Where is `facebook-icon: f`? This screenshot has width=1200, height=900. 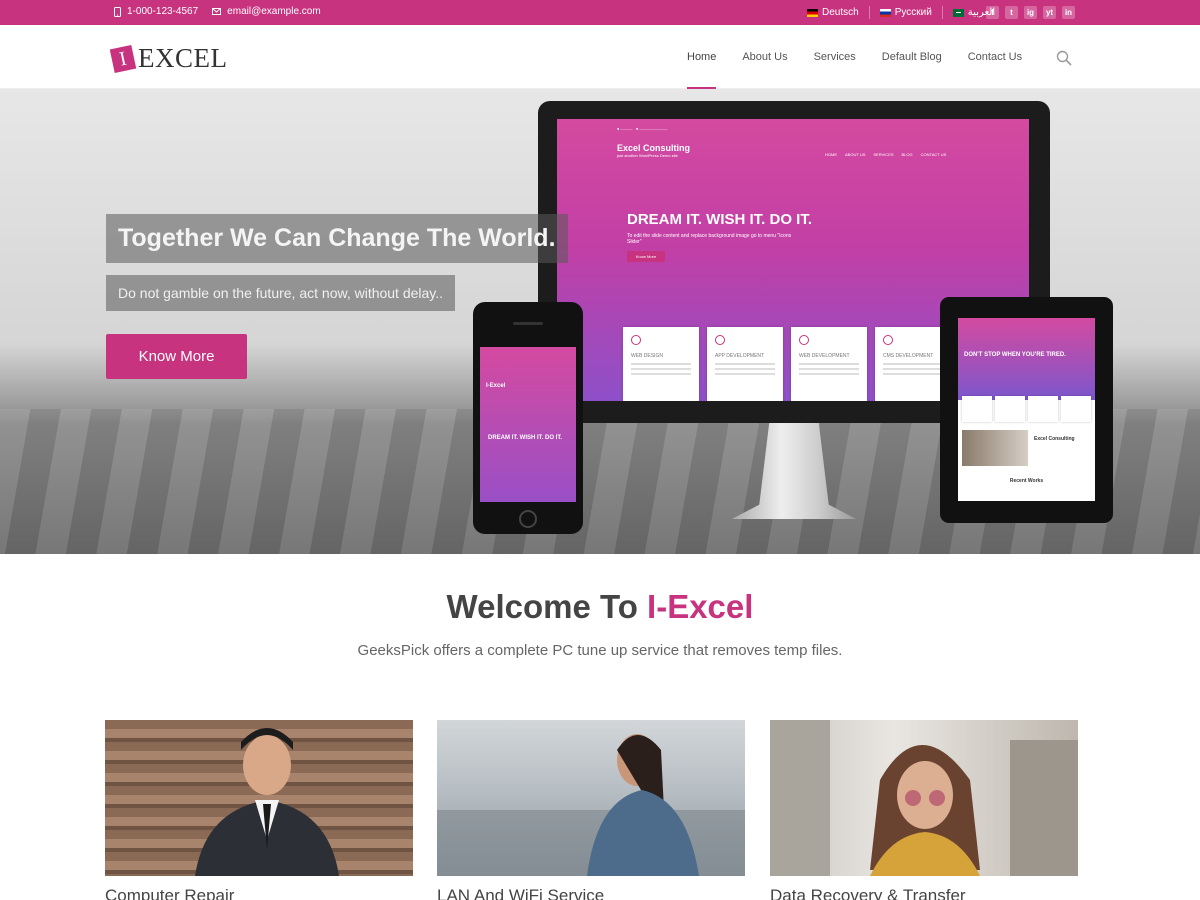
facebook-icon: f is located at coordinates (992, 12).